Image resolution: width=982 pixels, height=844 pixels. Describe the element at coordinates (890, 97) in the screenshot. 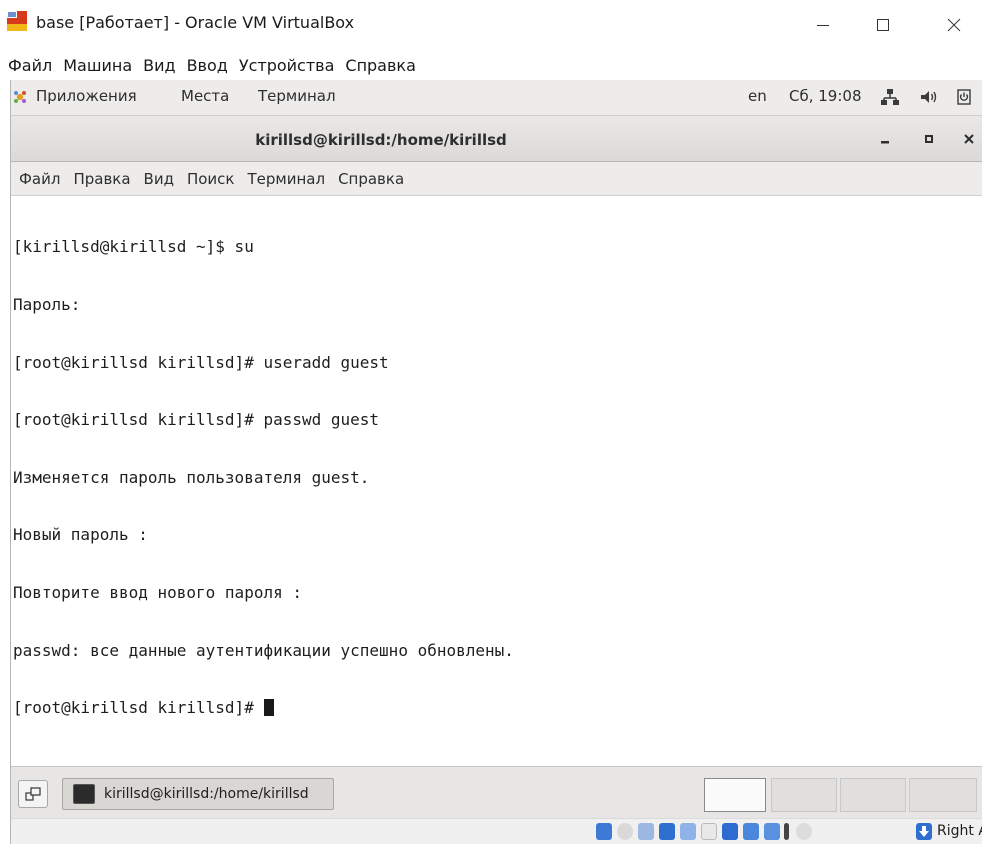

I see `network-icon` at that location.